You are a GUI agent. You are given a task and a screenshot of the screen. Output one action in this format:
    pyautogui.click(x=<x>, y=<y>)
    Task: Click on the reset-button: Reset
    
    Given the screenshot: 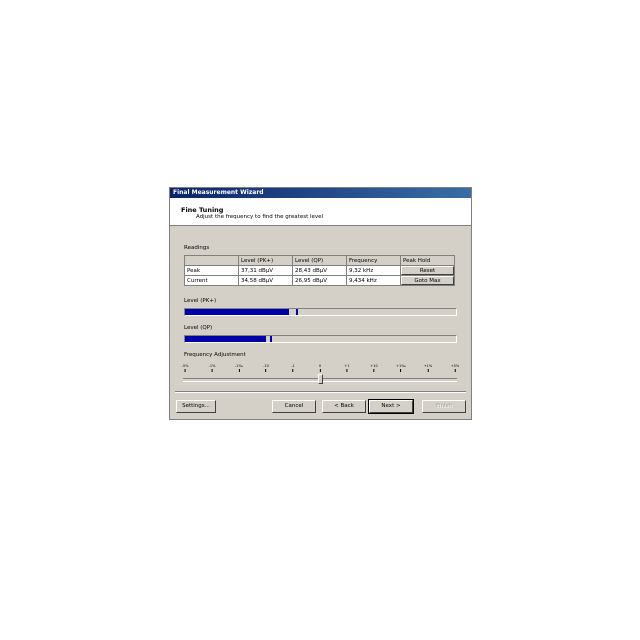 What is the action you would take?
    pyautogui.click(x=427, y=270)
    